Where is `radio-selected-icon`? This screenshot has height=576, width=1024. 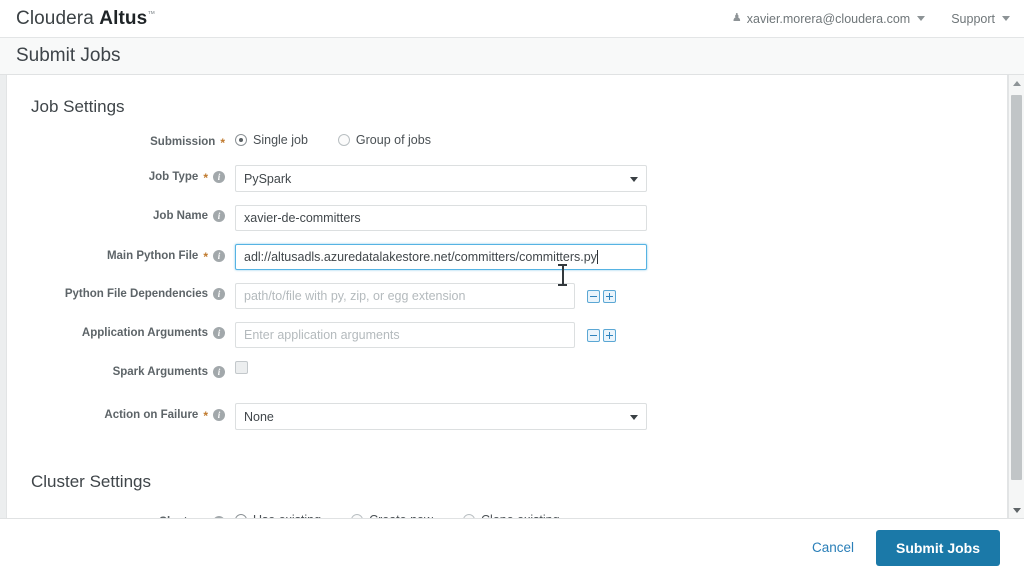
radio-selected-icon is located at coordinates (241, 140).